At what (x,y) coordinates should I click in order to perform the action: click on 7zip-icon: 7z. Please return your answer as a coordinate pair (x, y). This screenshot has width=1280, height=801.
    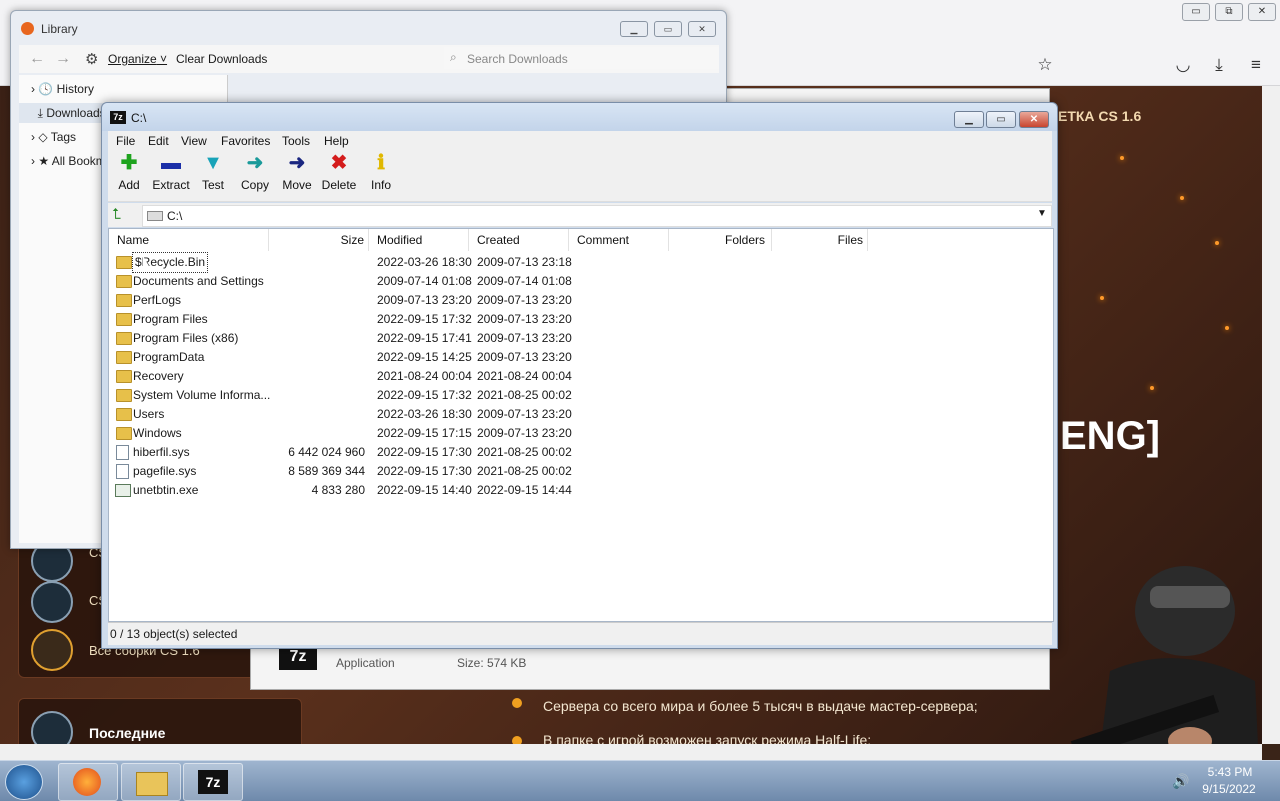
    Looking at the image, I should click on (213, 782).